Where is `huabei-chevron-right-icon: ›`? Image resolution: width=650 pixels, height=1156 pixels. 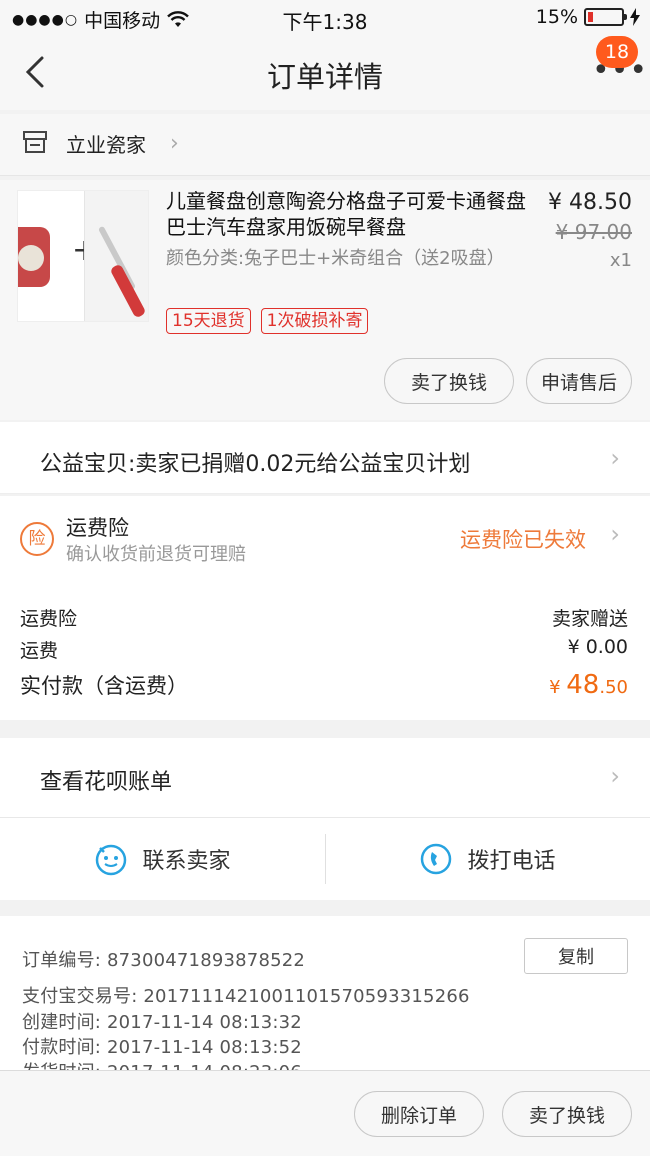 huabei-chevron-right-icon: › is located at coordinates (615, 776).